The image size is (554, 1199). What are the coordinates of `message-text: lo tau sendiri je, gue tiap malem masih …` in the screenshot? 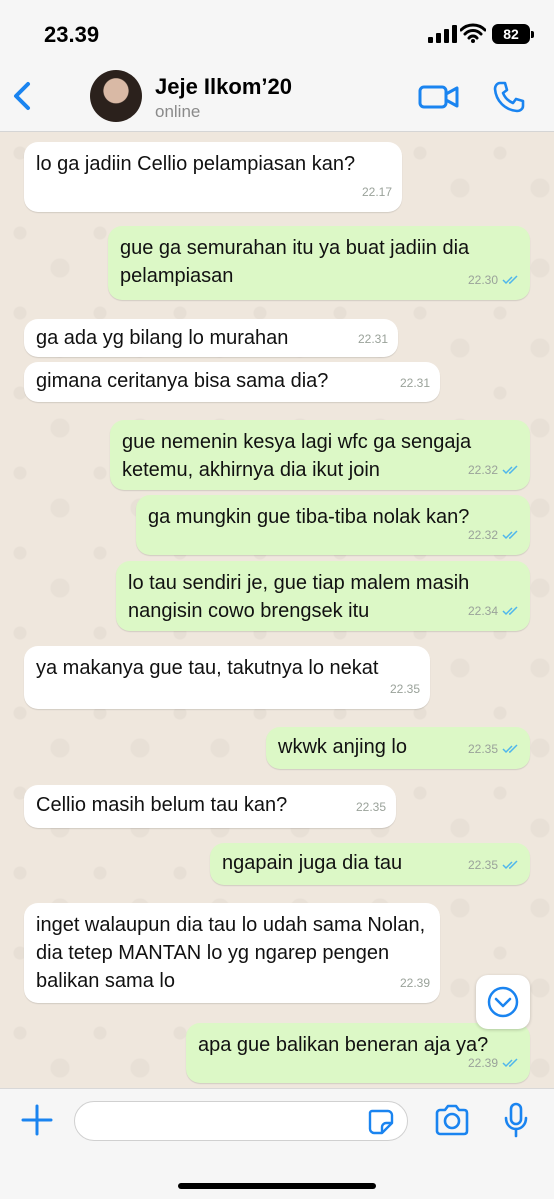 It's located at (299, 597).